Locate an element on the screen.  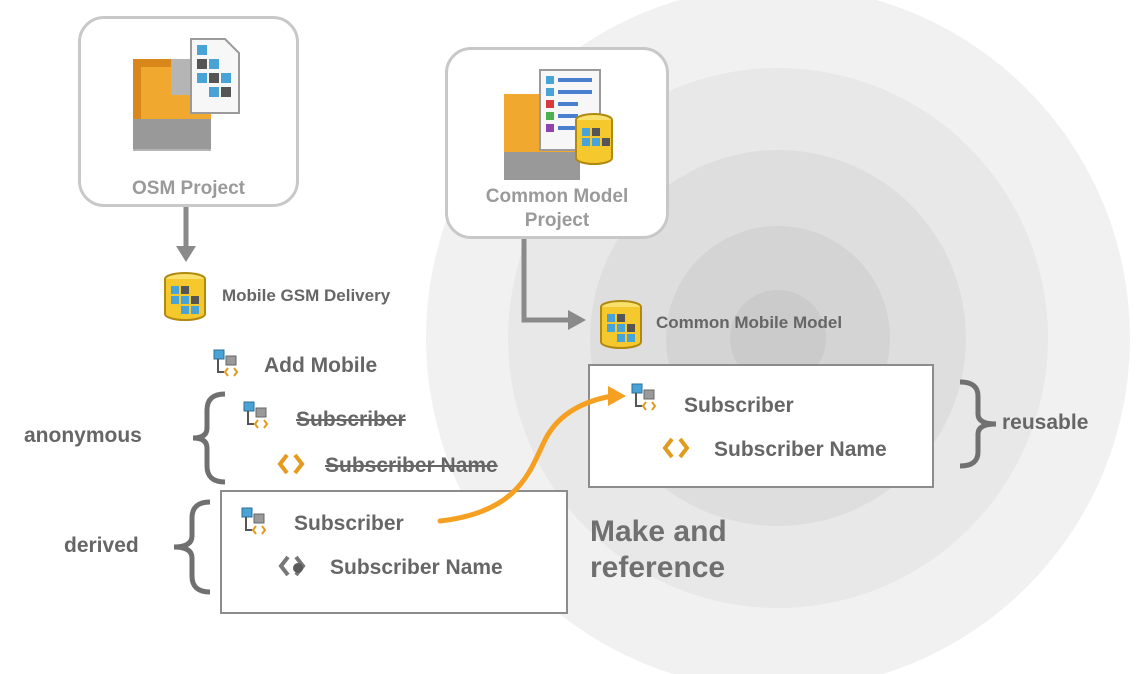
callout-line2: reference is located at coordinates (658, 567).